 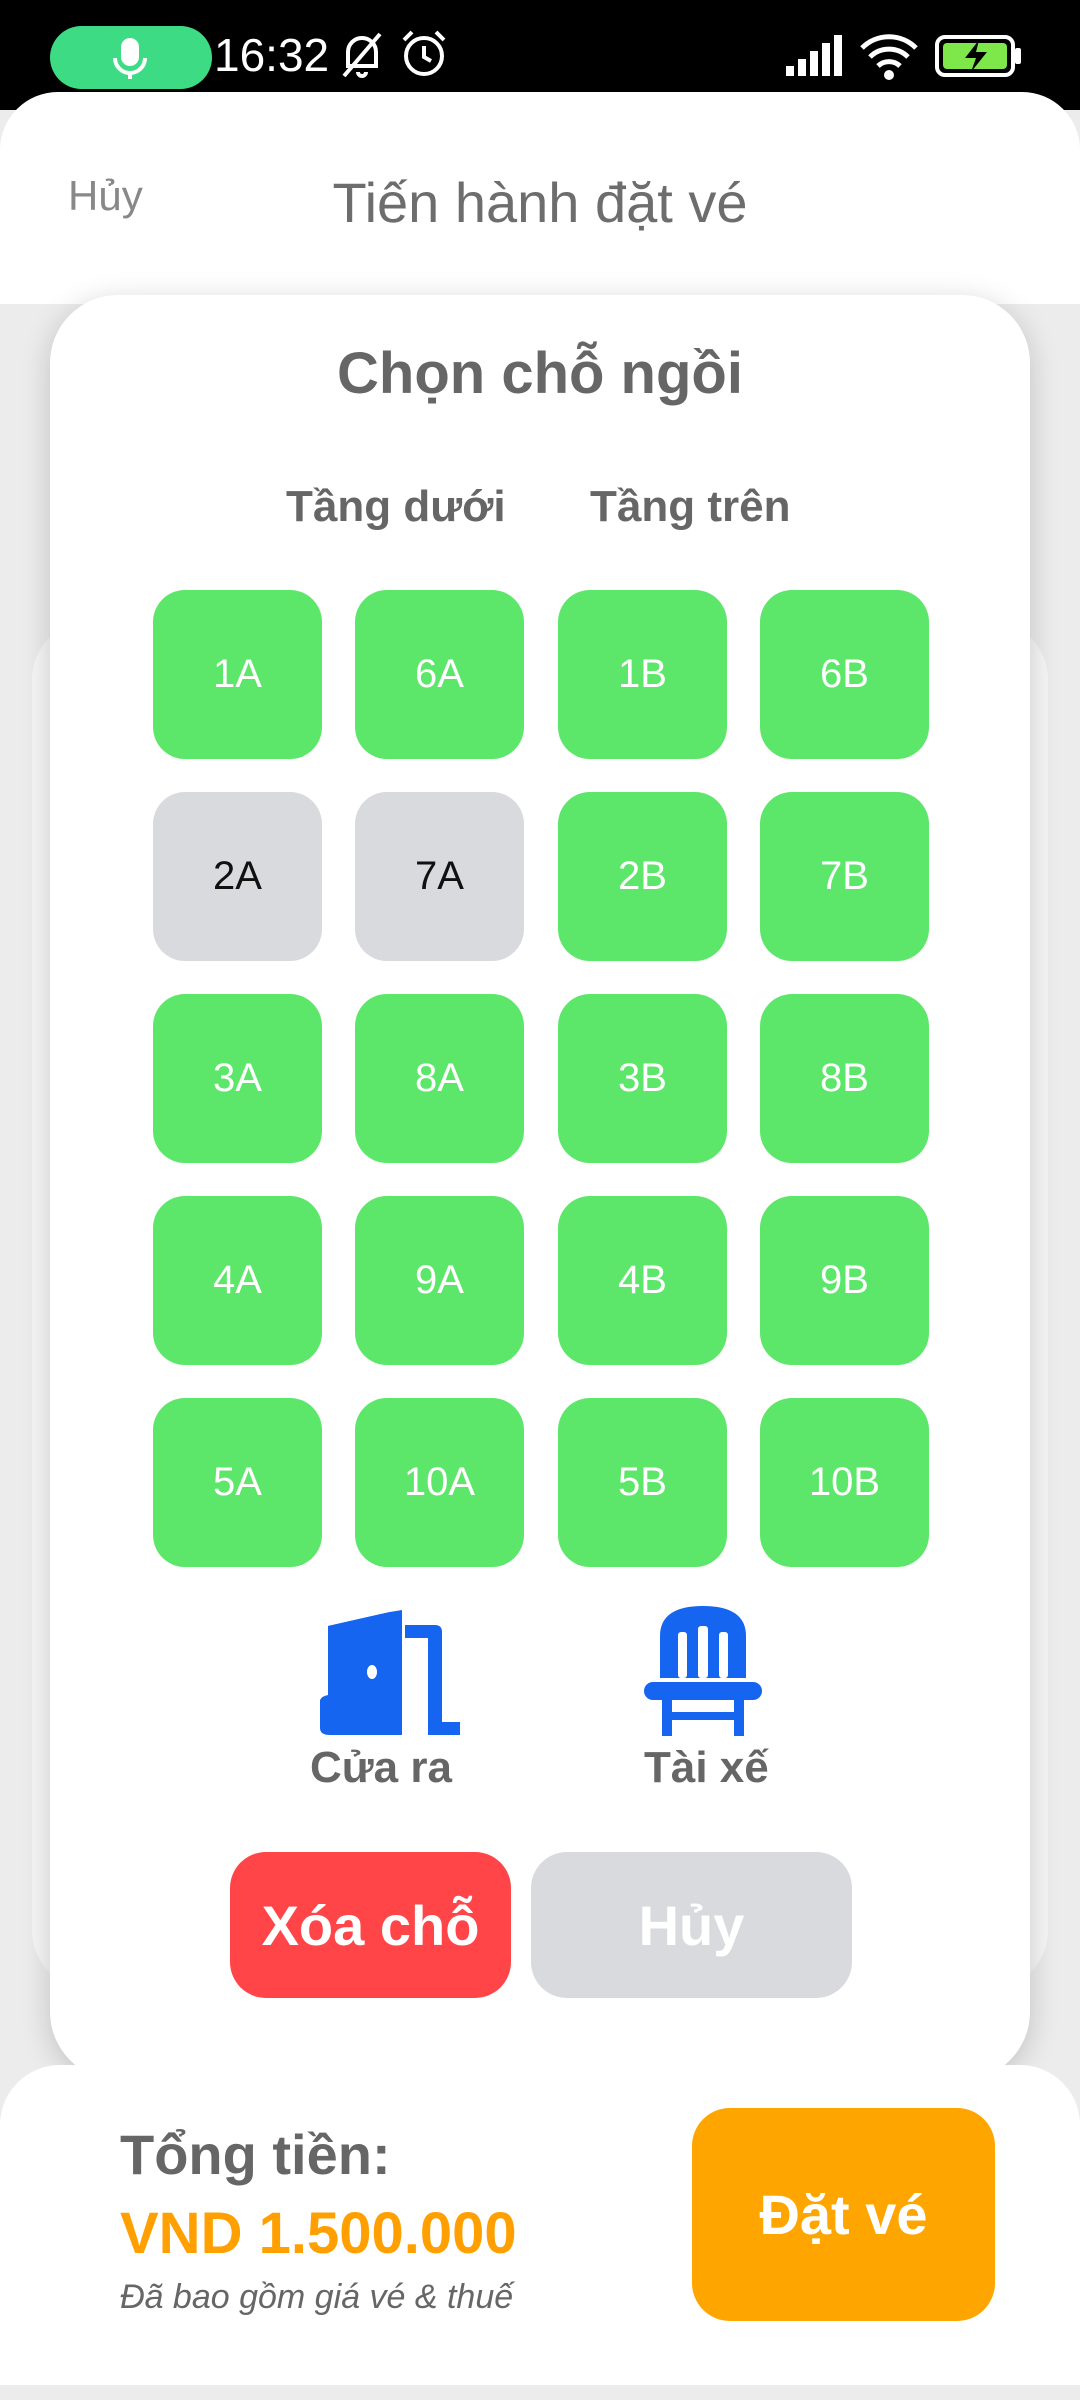 I want to click on seat-9b: 9B, so click(x=844, y=1280).